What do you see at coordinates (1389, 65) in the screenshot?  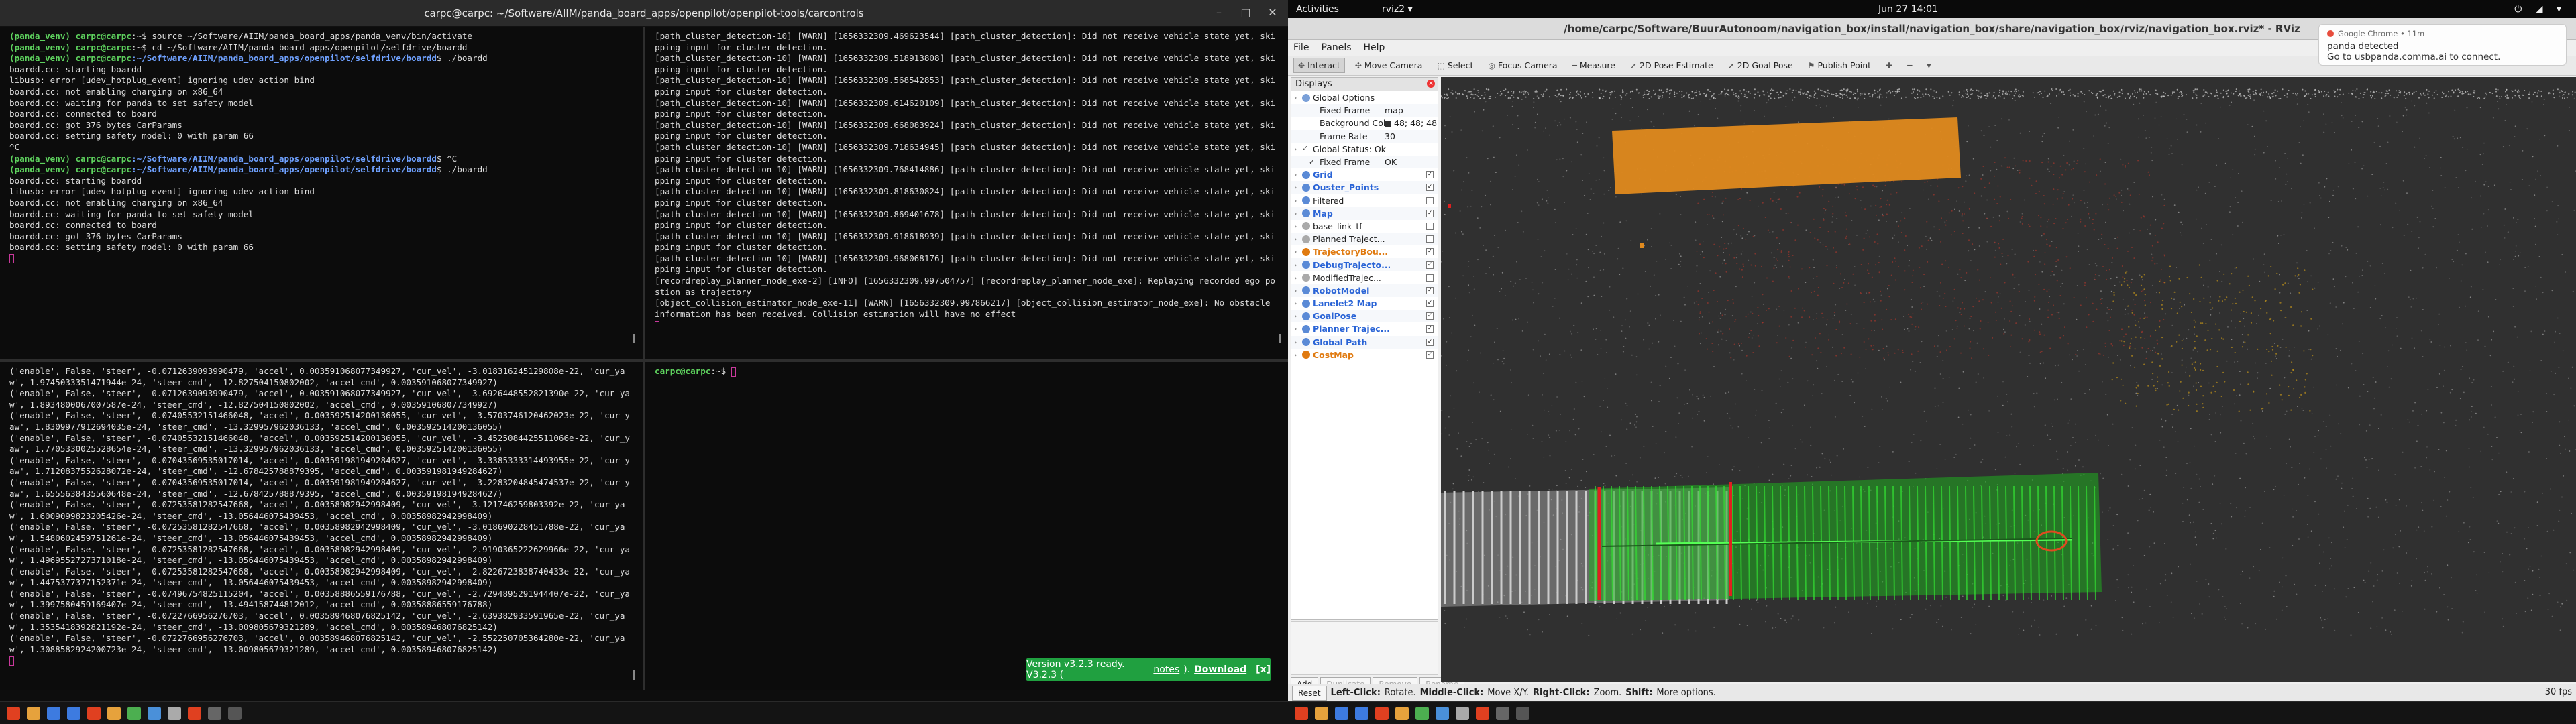 I see `tool-move-camera: ✣ Move Camera` at bounding box center [1389, 65].